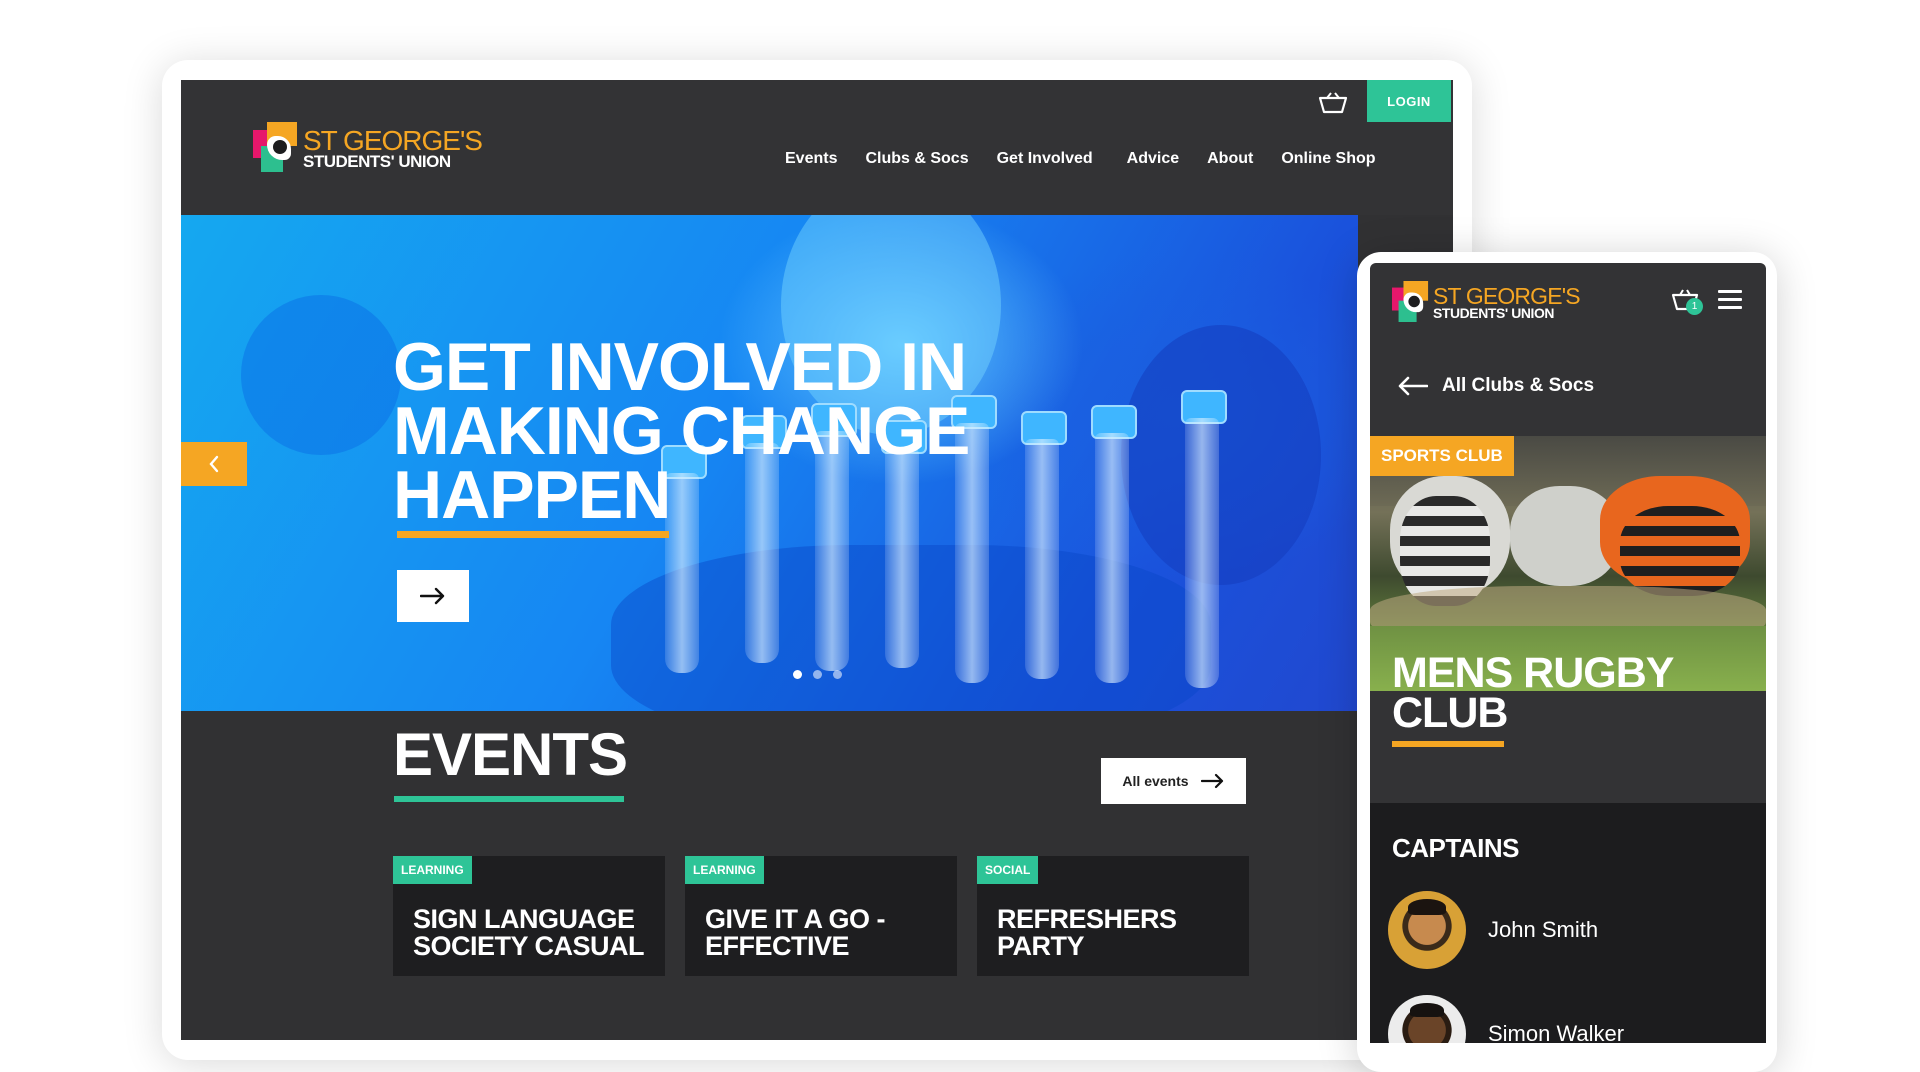 This screenshot has width=1920, height=1072. Describe the element at coordinates (1543, 929) in the screenshot. I see `captain-name: John Smith` at that location.